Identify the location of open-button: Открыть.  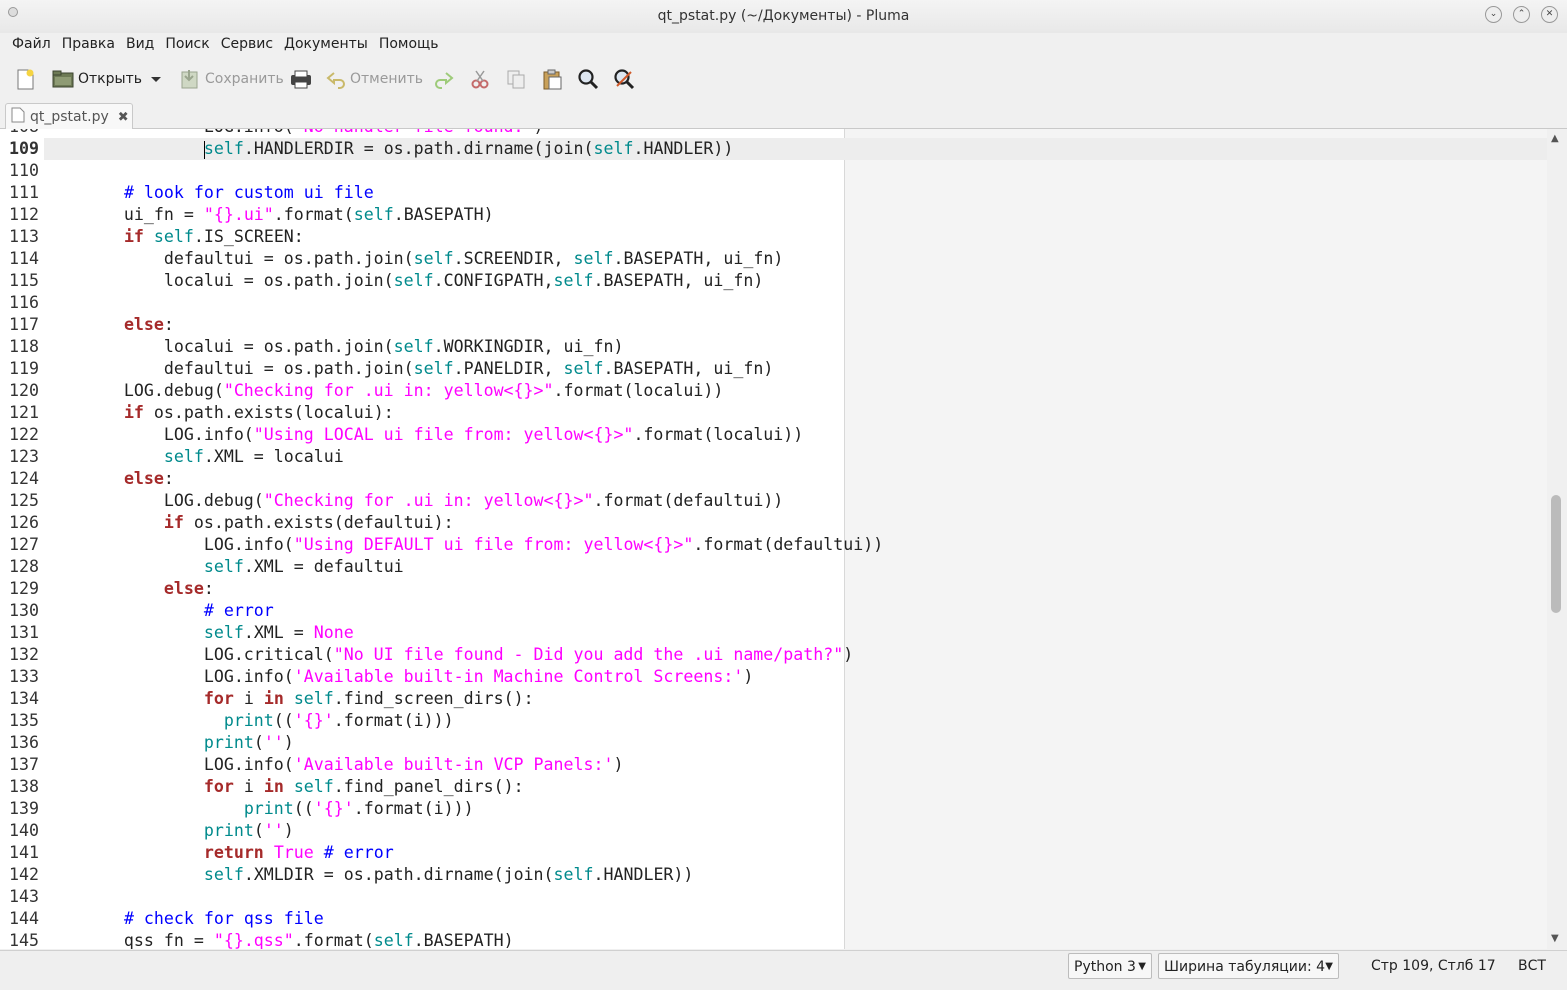
(97, 79).